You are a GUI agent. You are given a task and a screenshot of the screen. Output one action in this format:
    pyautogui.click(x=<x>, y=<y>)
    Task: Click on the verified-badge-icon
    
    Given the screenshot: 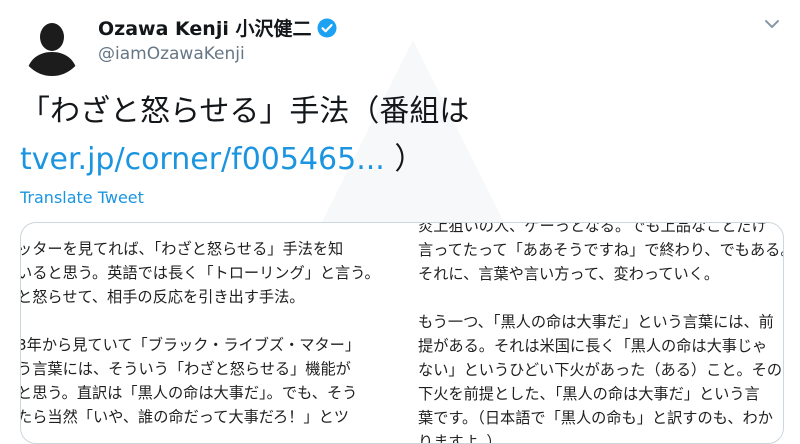 What is the action you would take?
    pyautogui.click(x=327, y=28)
    